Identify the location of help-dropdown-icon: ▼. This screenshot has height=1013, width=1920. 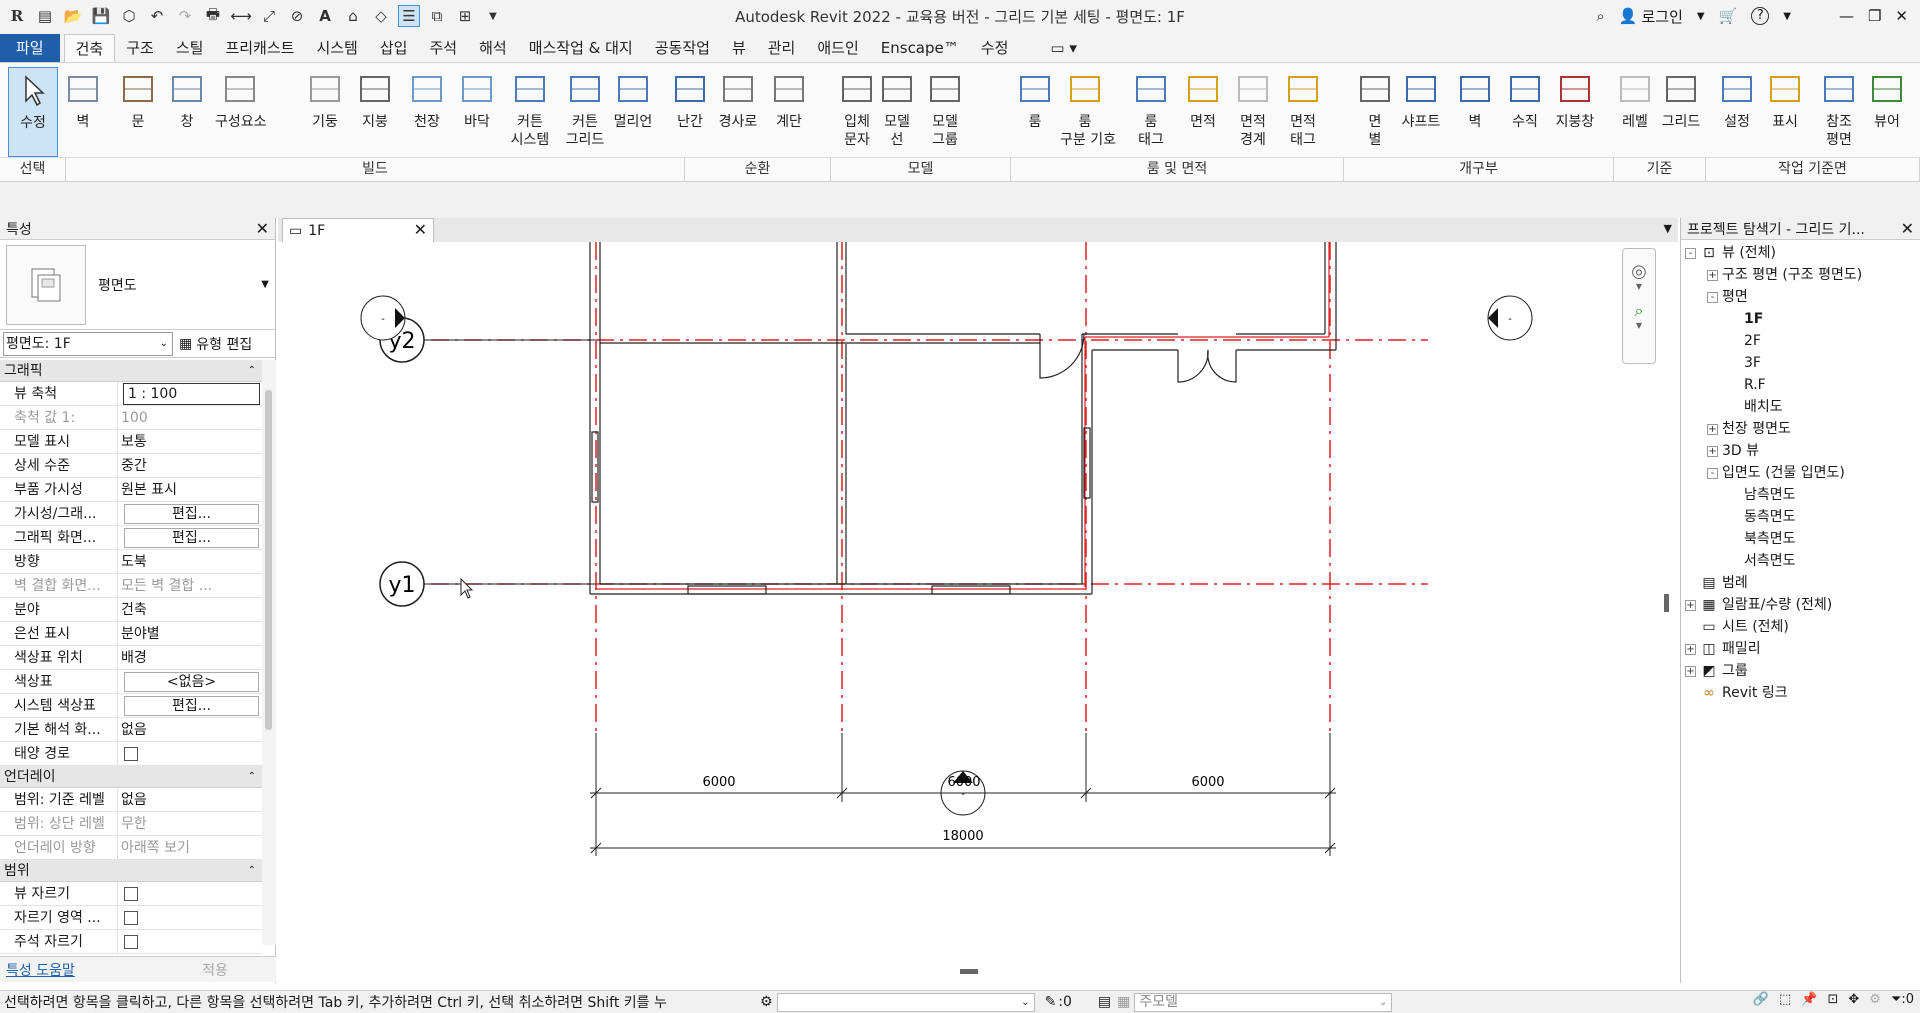
(1787, 16).